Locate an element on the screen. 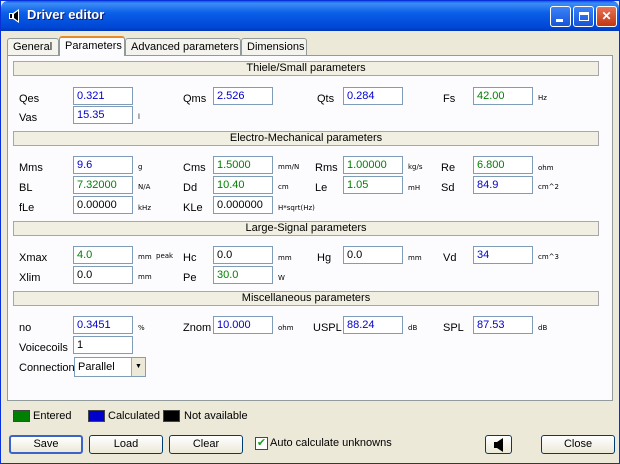 The width and height of the screenshot is (620, 464). fle-label: fLe is located at coordinates (27, 208).